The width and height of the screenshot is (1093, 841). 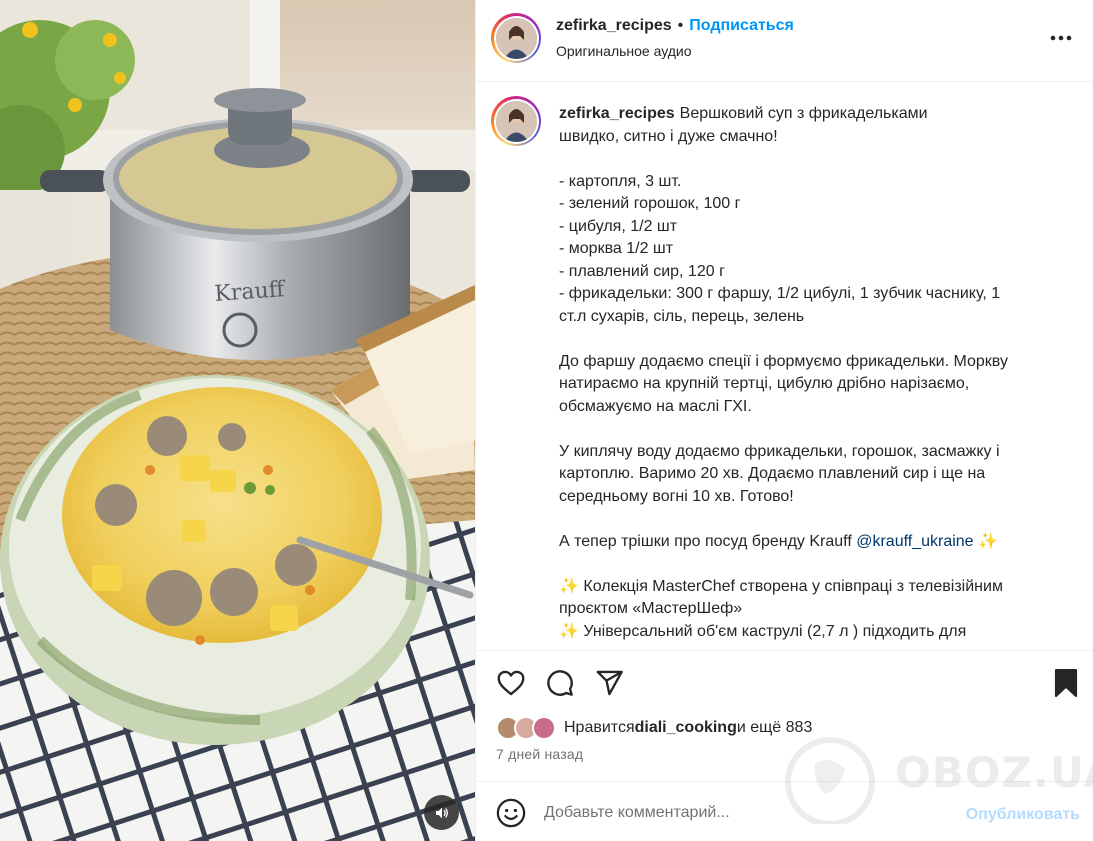 What do you see at coordinates (784, 682) in the screenshot?
I see `action-bar` at bounding box center [784, 682].